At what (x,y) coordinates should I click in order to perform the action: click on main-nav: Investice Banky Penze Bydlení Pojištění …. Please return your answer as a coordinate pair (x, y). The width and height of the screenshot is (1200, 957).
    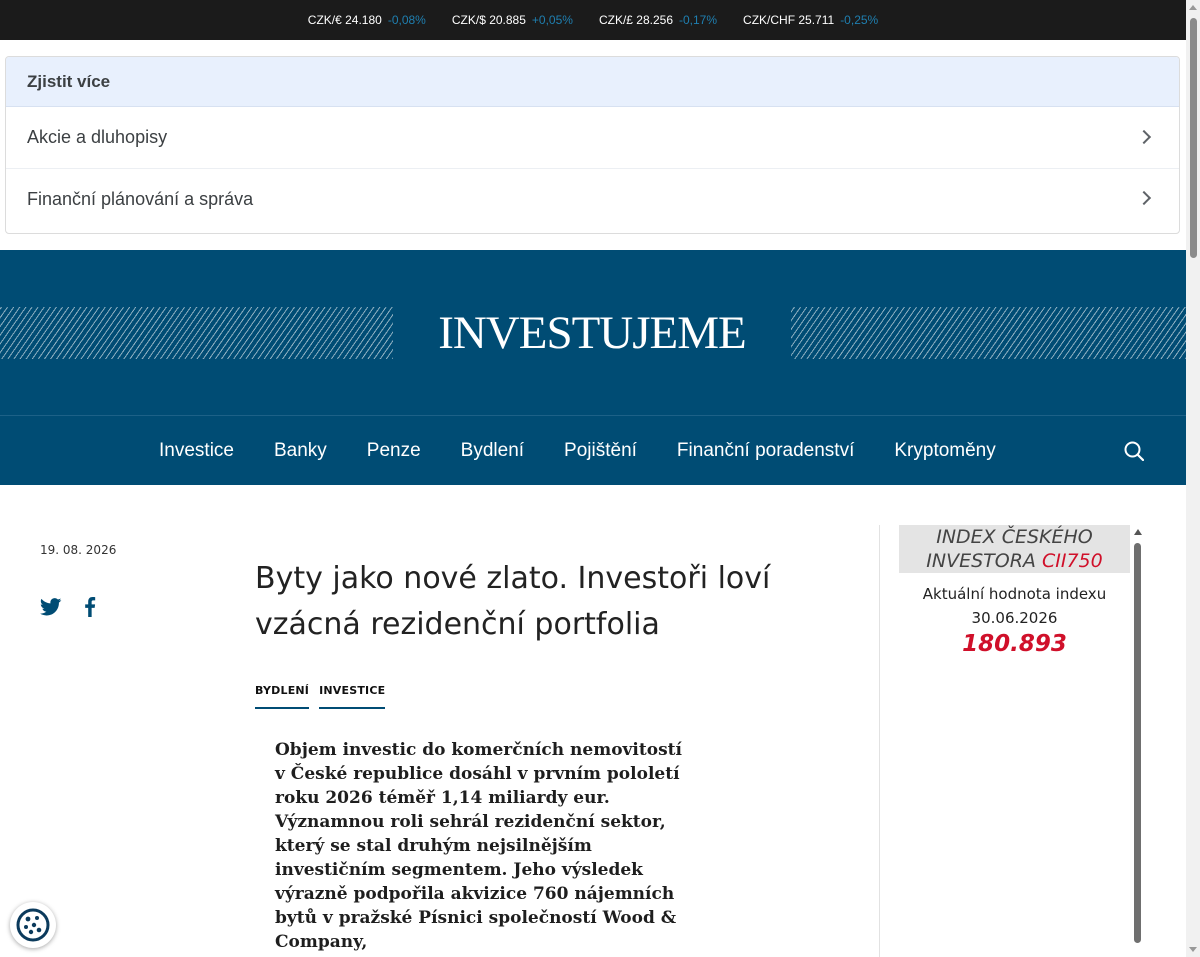
    Looking at the image, I should click on (593, 450).